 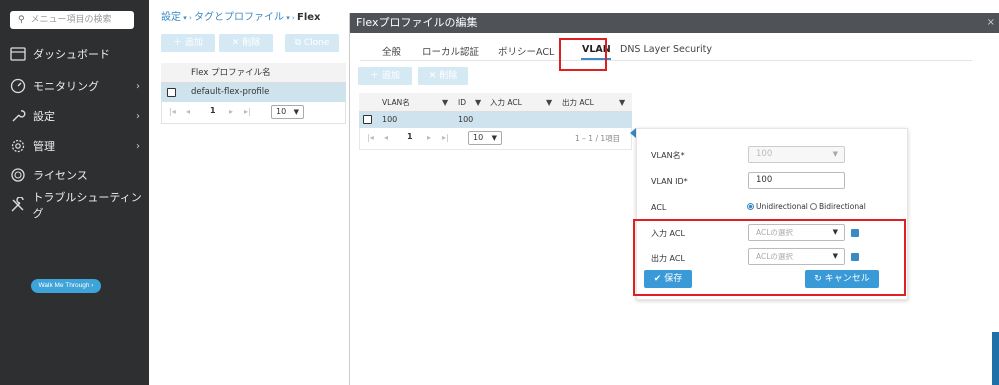 What do you see at coordinates (309, 17) in the screenshot?
I see `breadcrumb-current: Flex` at bounding box center [309, 17].